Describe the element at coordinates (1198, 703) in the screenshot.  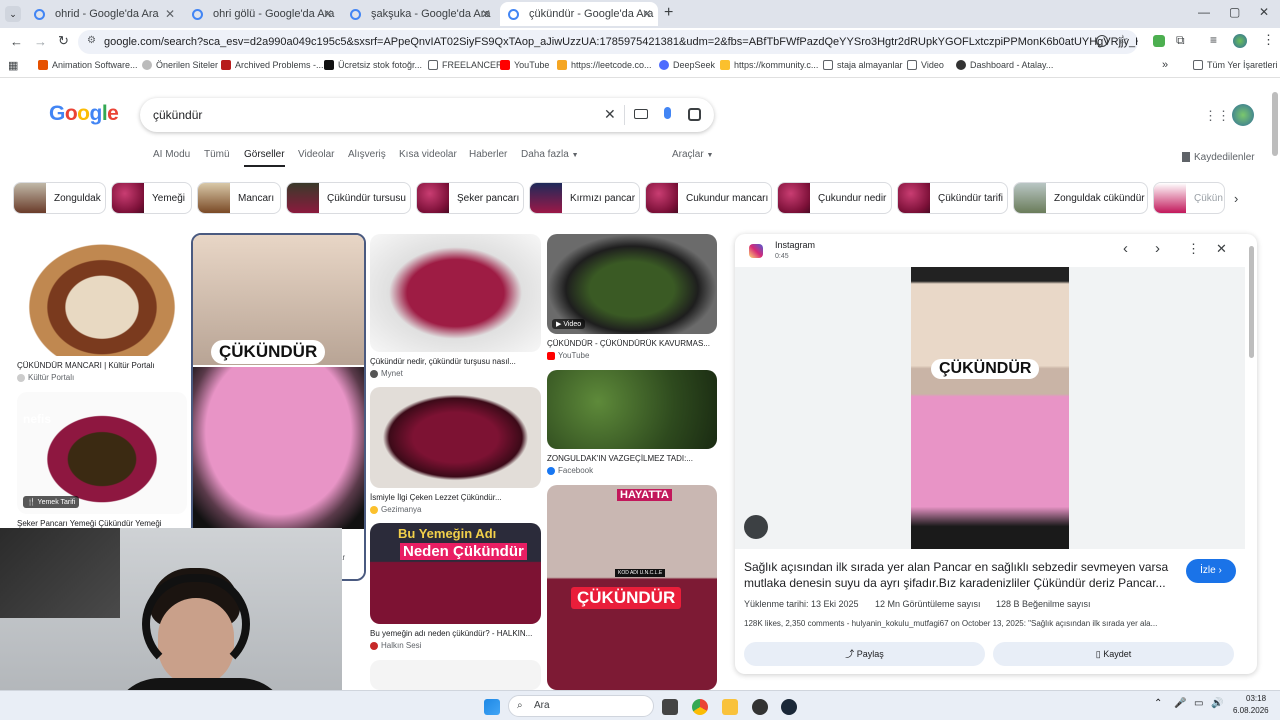
I see `network-icon: ▭` at that location.